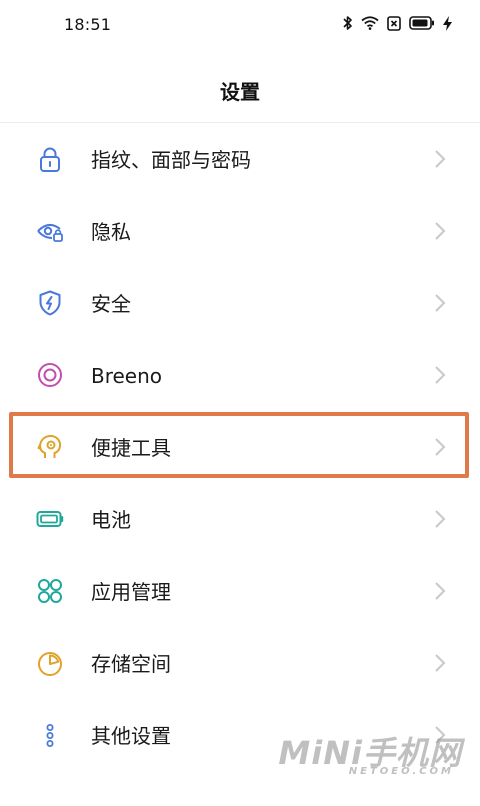  What do you see at coordinates (111, 232) in the screenshot?
I see `settings-item-label: 隐私` at bounding box center [111, 232].